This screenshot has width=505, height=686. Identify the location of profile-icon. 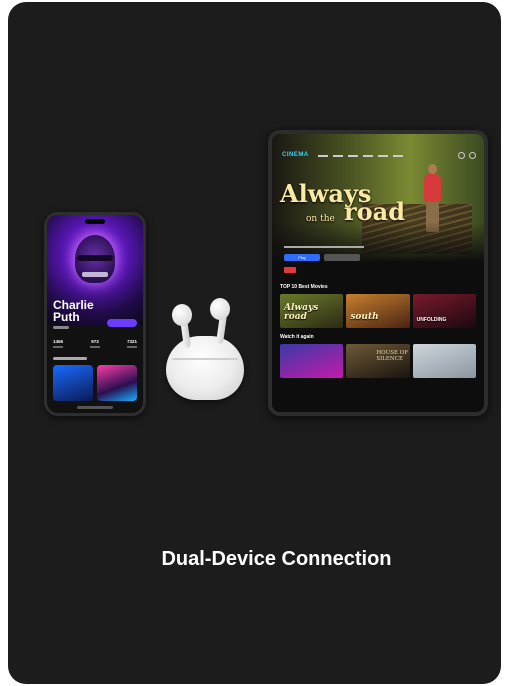
(472, 155).